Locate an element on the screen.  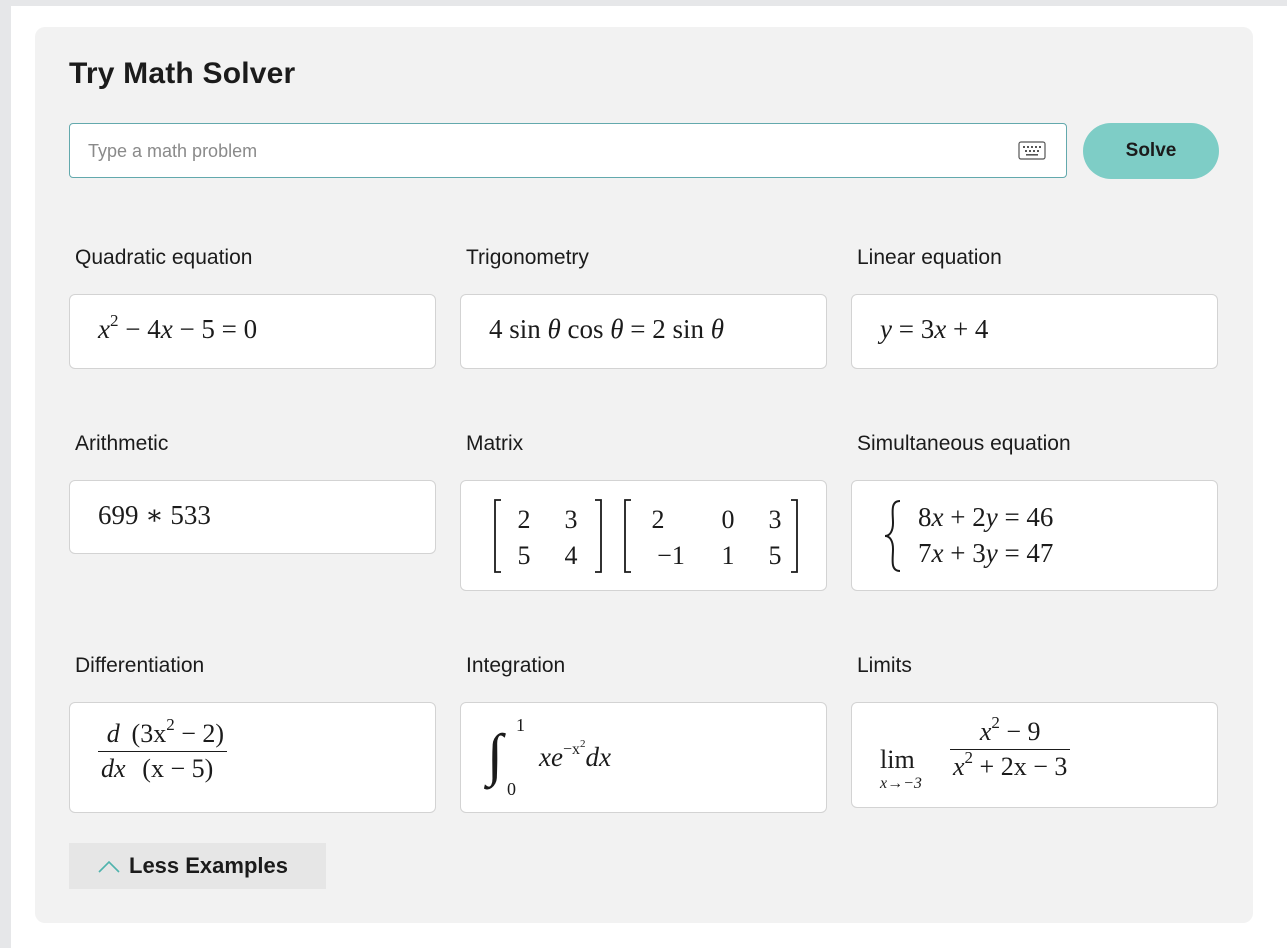
matrix-cell: 3 is located at coordinates (775, 519).